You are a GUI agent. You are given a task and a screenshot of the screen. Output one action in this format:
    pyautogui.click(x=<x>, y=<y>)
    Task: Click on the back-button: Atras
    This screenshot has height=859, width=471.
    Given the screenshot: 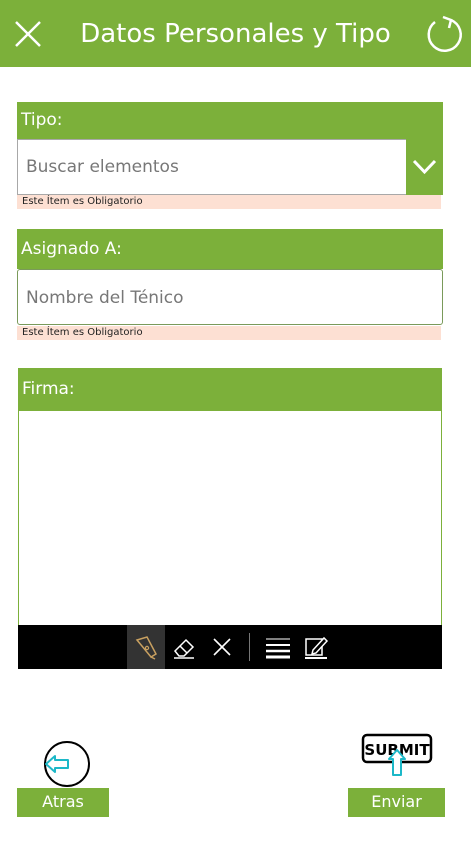 What is the action you would take?
    pyautogui.click(x=63, y=802)
    